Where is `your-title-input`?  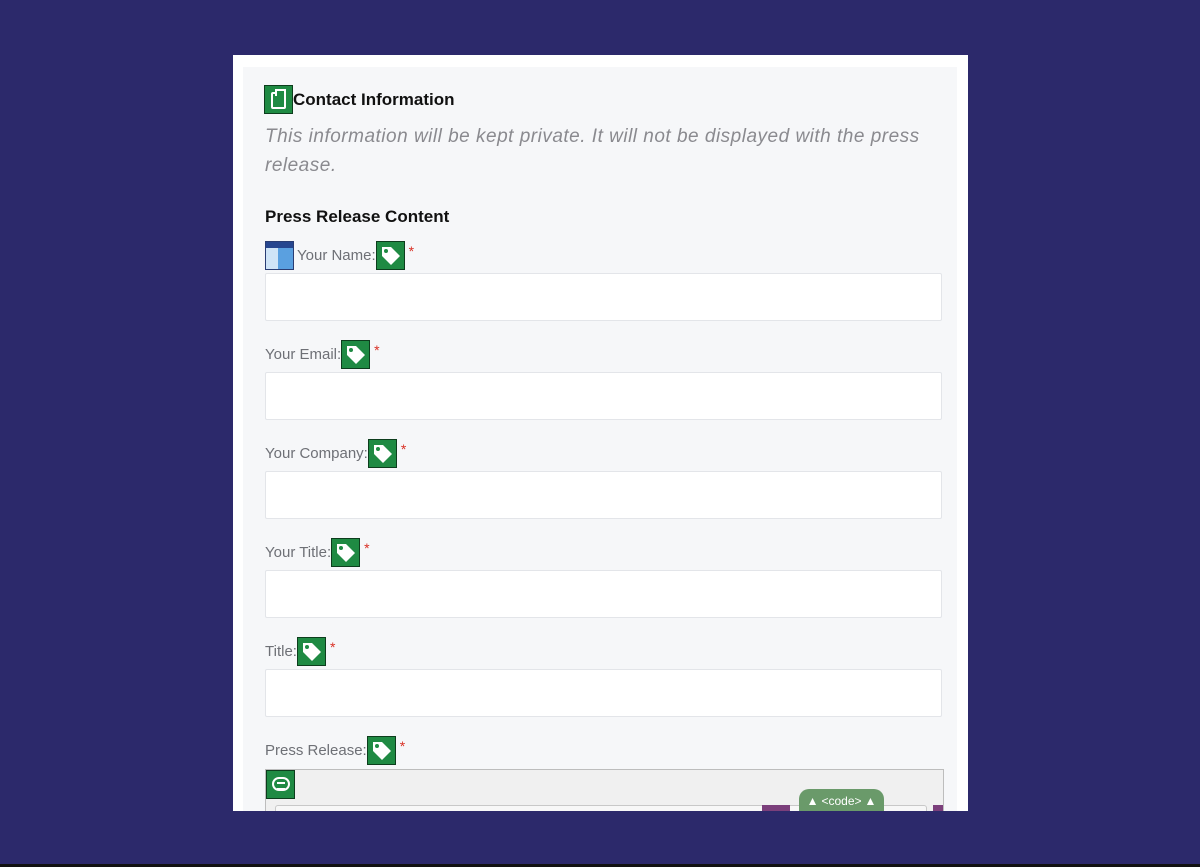 your-title-input is located at coordinates (603, 594).